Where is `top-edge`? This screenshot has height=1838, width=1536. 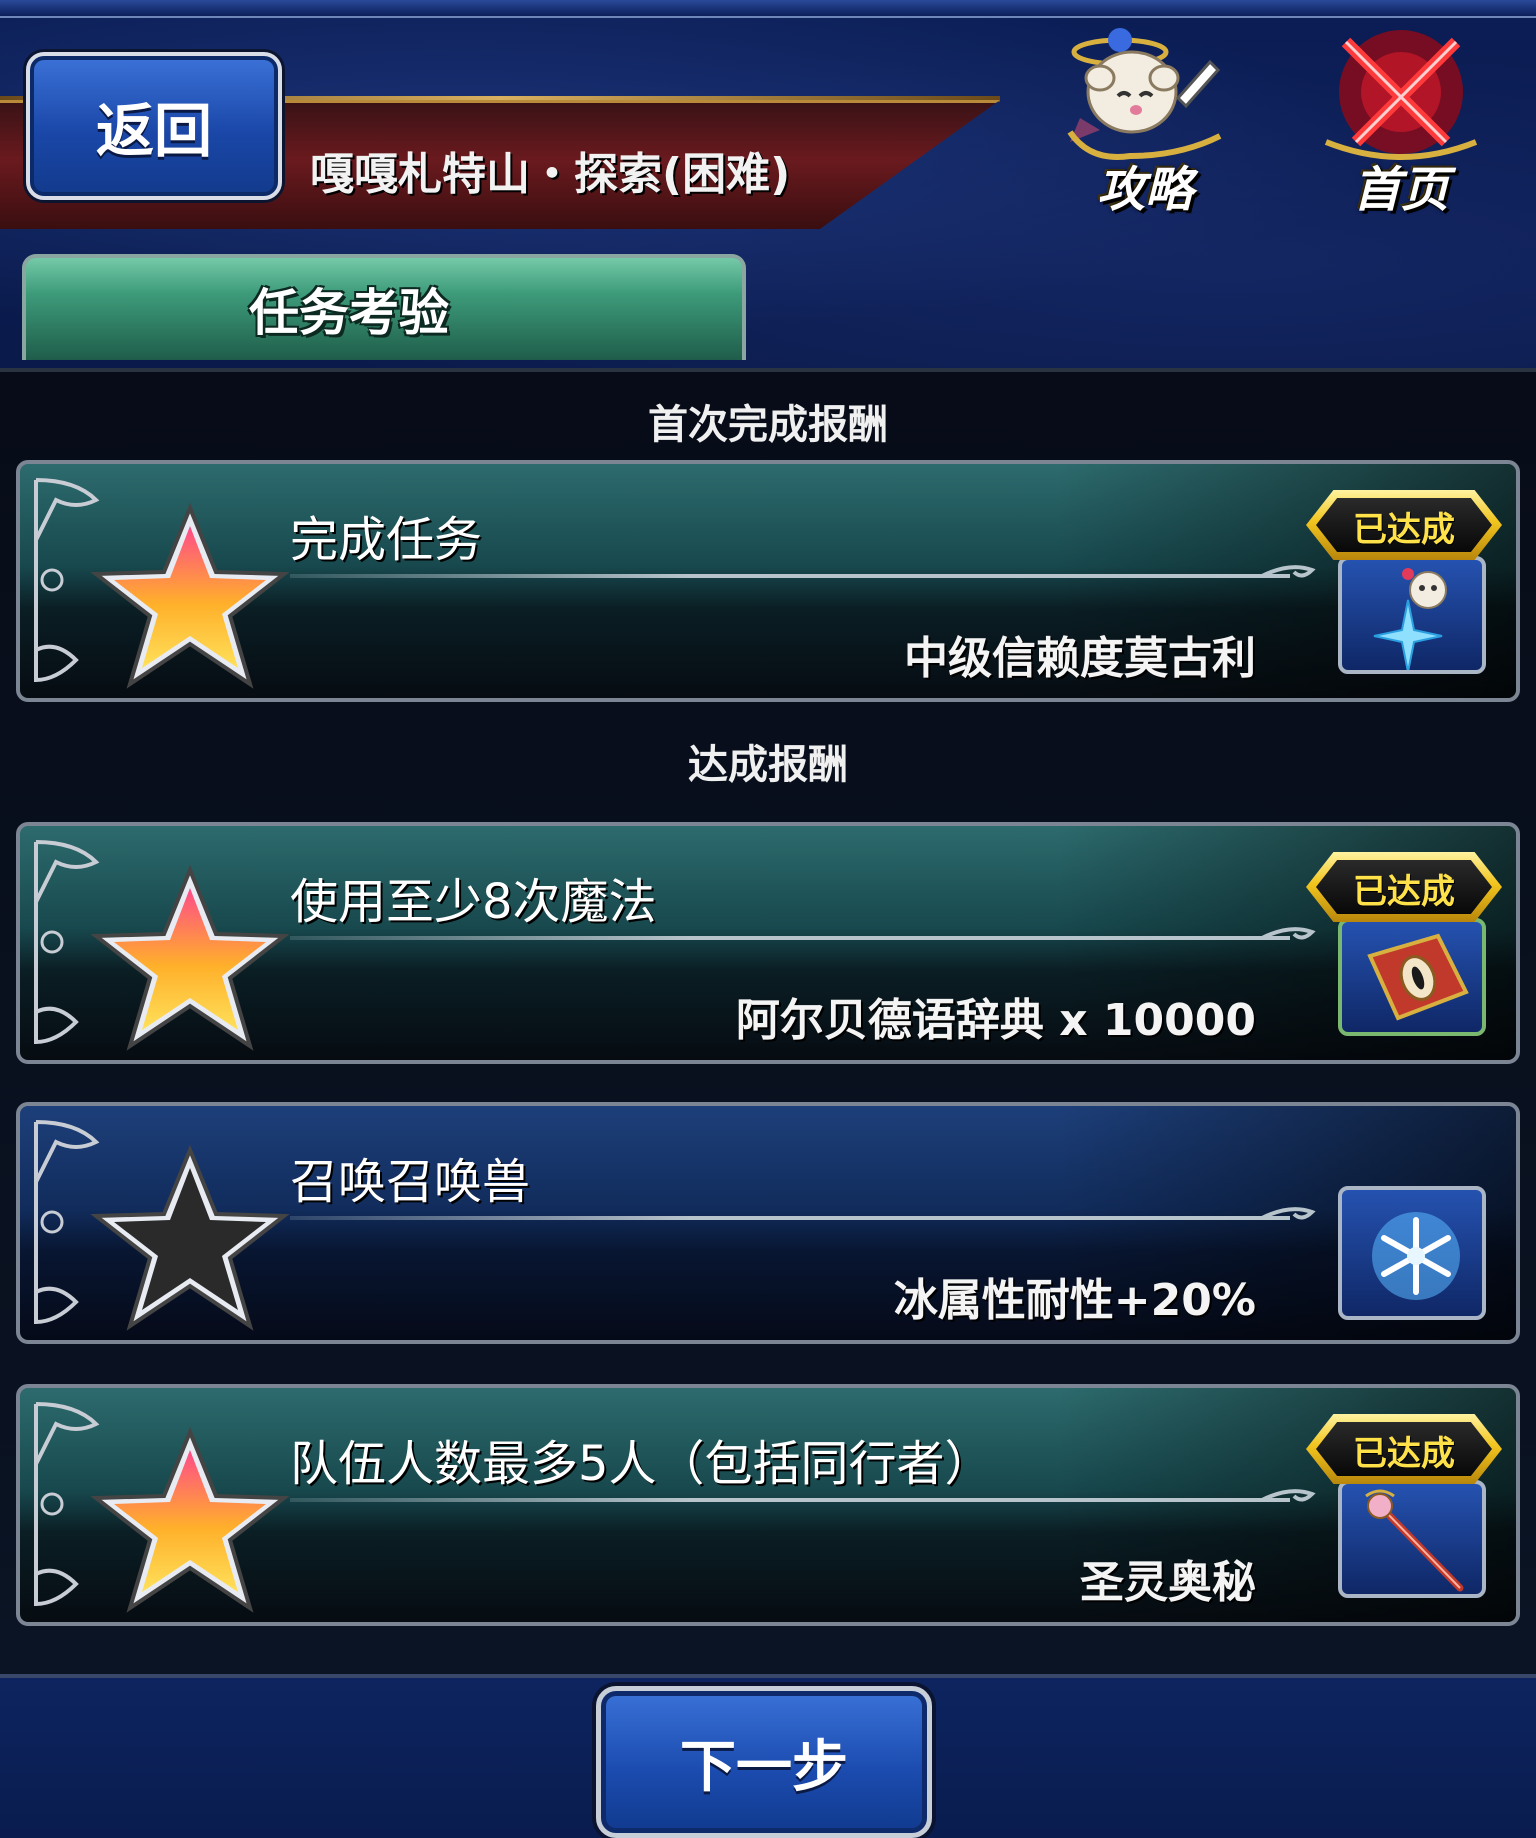
top-edge is located at coordinates (768, 9).